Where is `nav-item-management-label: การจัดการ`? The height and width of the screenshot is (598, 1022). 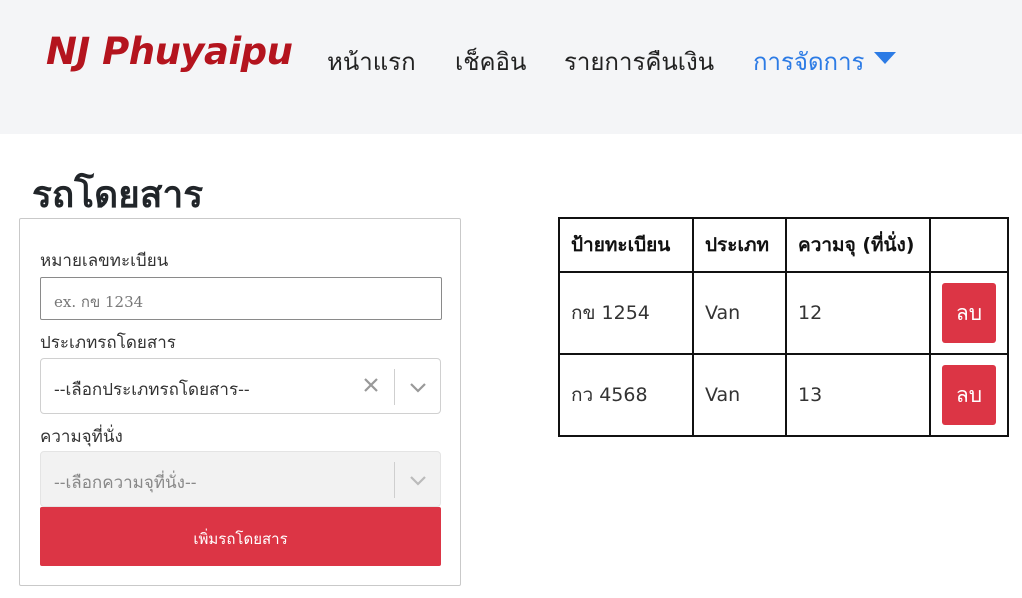
nav-item-management-label: การจัดการ is located at coordinates (809, 62).